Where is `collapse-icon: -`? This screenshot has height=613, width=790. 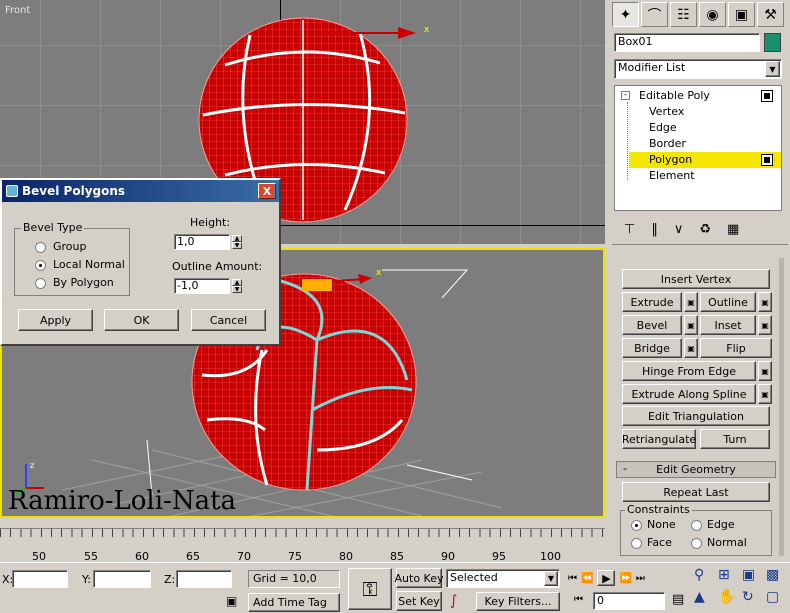
collapse-icon: - is located at coordinates (625, 95).